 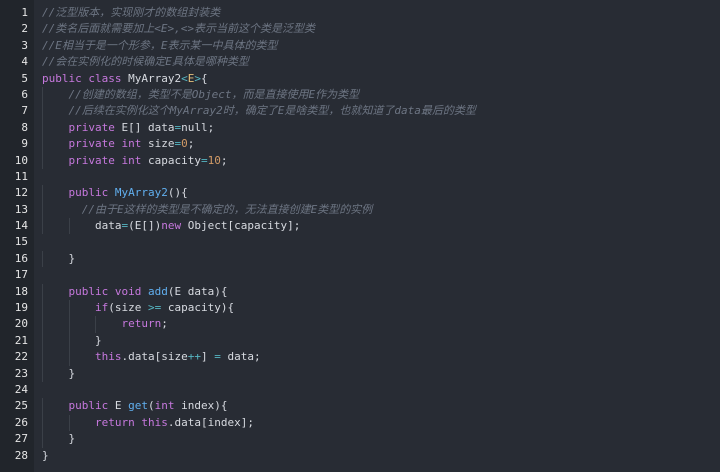 What do you see at coordinates (178, 29) in the screenshot?
I see `code-token-comment: //类名后面就需要加上<E>,<>表示当前这个类是泛型类` at bounding box center [178, 29].